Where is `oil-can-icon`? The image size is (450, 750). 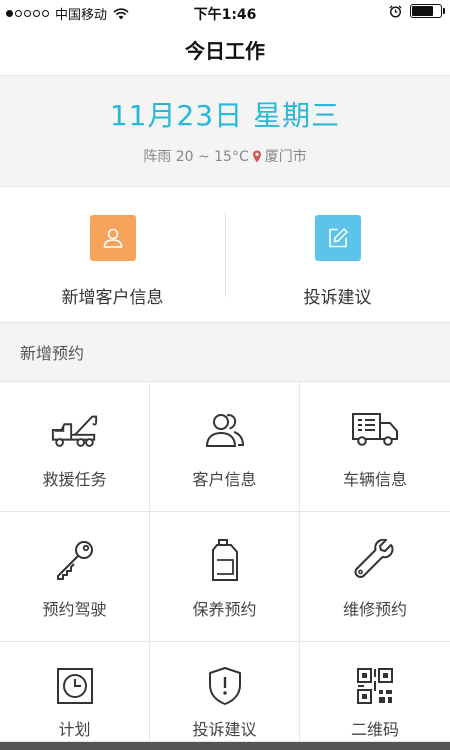
oil-can-icon is located at coordinates (225, 560).